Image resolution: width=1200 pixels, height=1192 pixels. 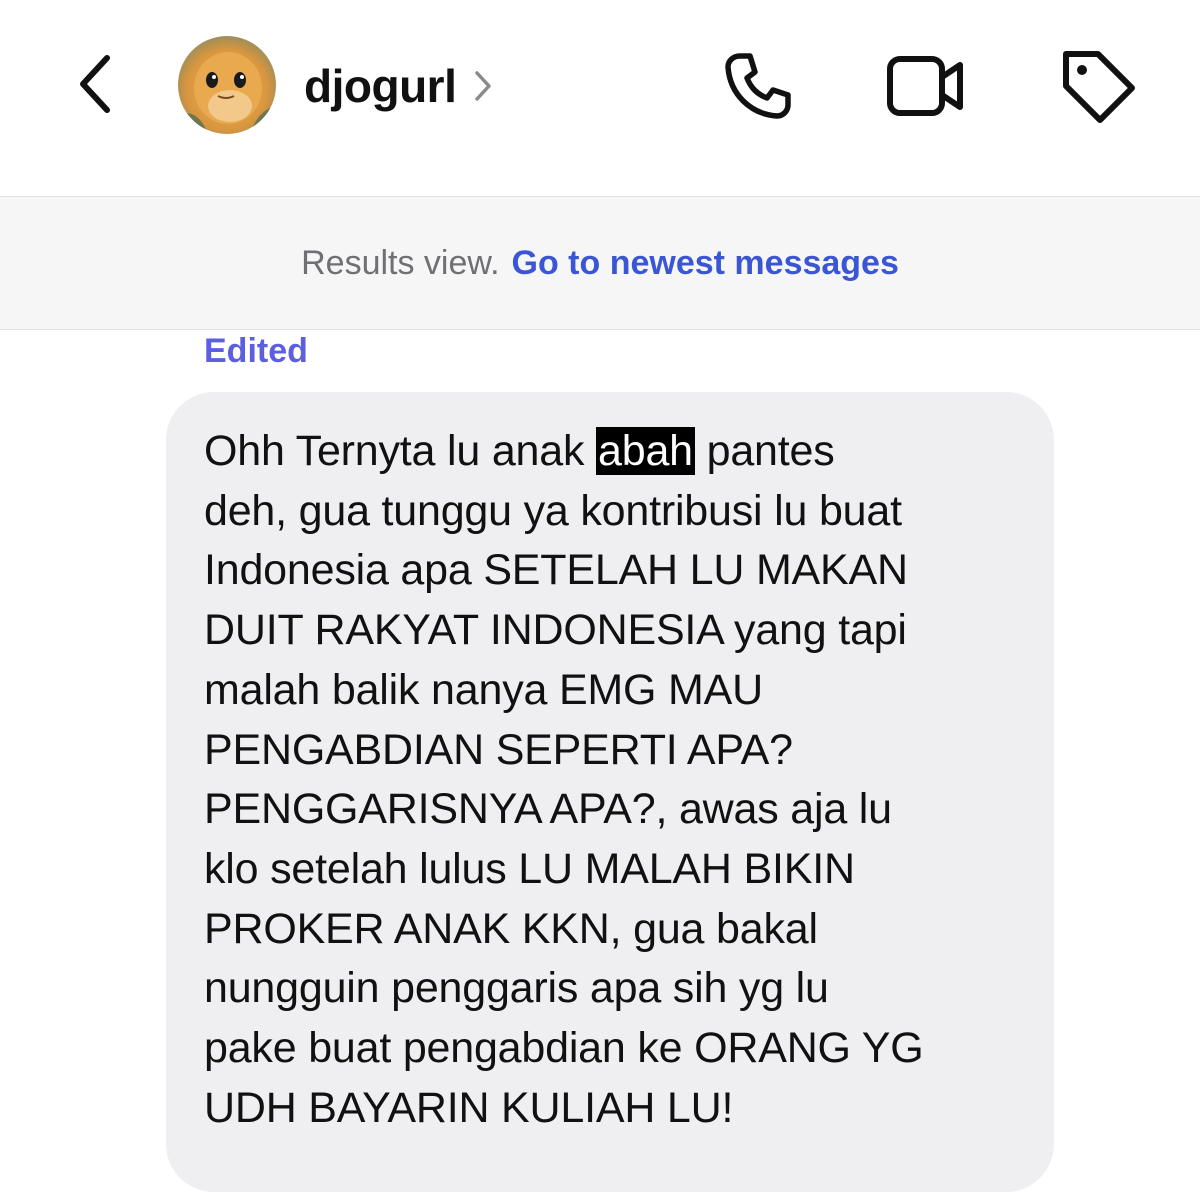 I want to click on results-view-label: Results view., so click(x=400, y=262).